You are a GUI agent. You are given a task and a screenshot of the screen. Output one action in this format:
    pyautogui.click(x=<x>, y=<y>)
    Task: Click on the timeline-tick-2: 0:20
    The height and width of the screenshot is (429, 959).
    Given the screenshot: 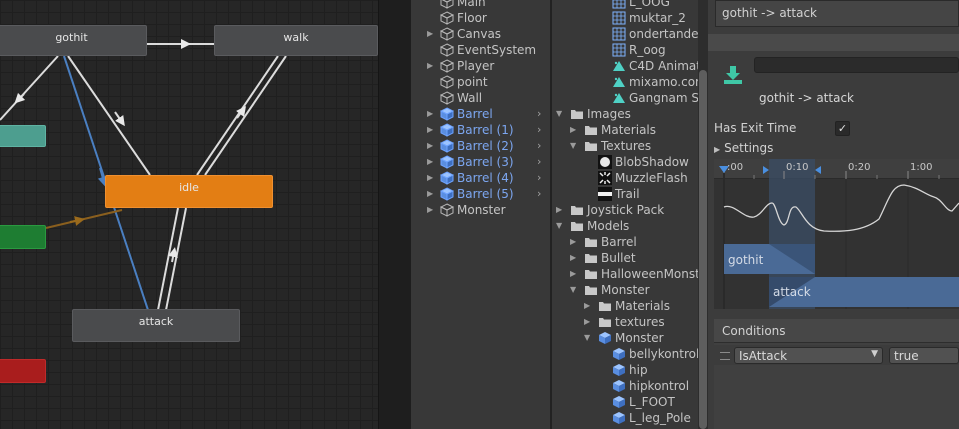 What is the action you would take?
    pyautogui.click(x=859, y=167)
    